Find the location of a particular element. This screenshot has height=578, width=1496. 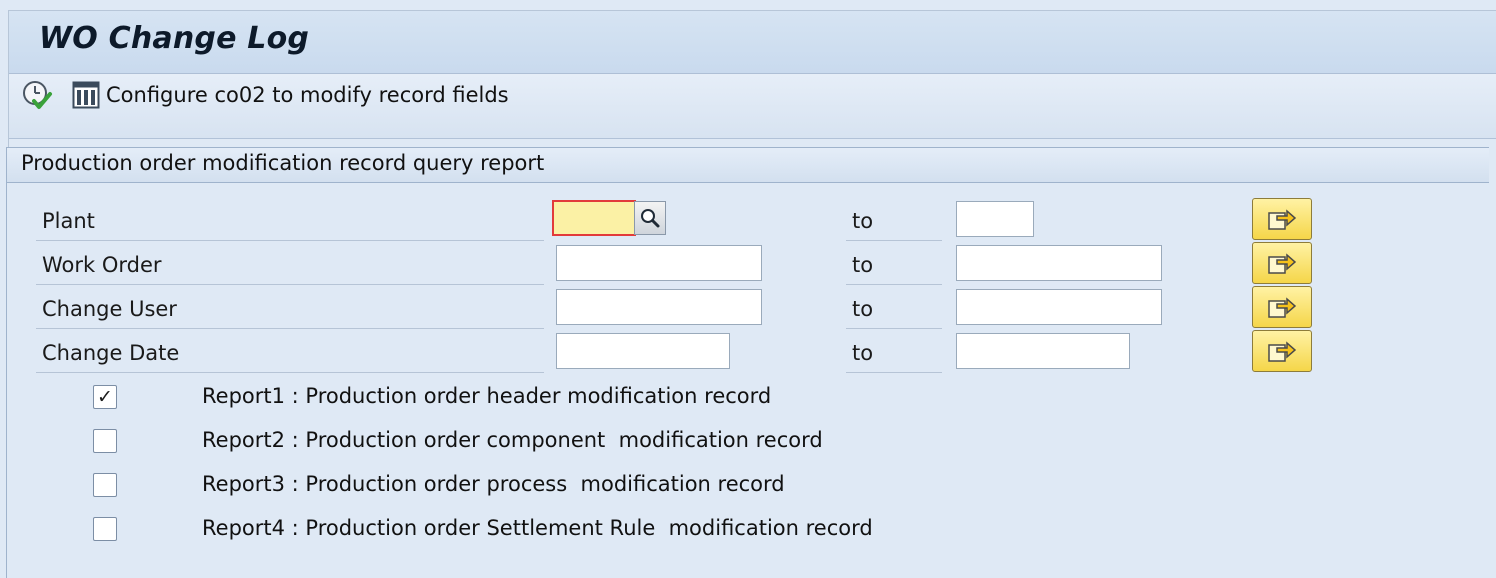

change-date-to-label: to is located at coordinates (894, 353).